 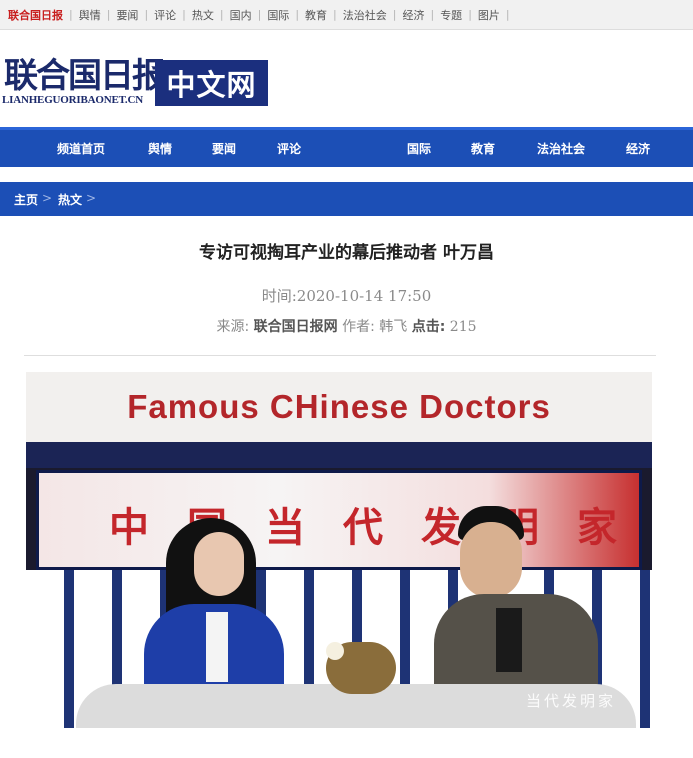 What do you see at coordinates (339, 455) in the screenshot?
I see `stage-strip` at bounding box center [339, 455].